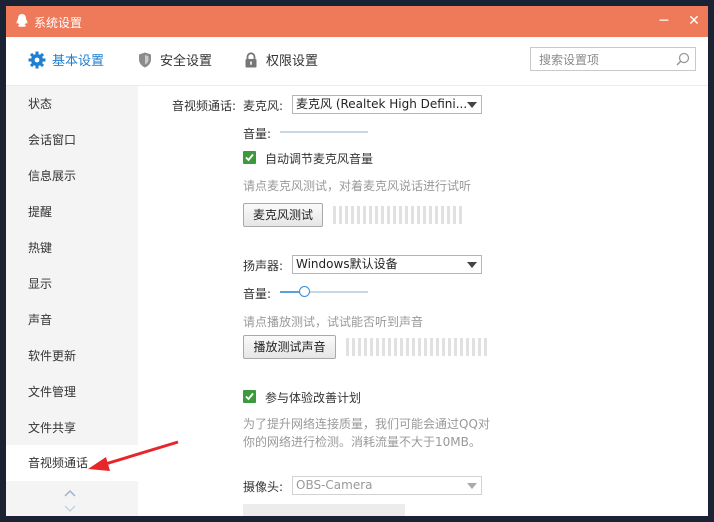 The height and width of the screenshot is (522, 714). I want to click on improve-program-label: 参与体验改善计划, so click(313, 398).